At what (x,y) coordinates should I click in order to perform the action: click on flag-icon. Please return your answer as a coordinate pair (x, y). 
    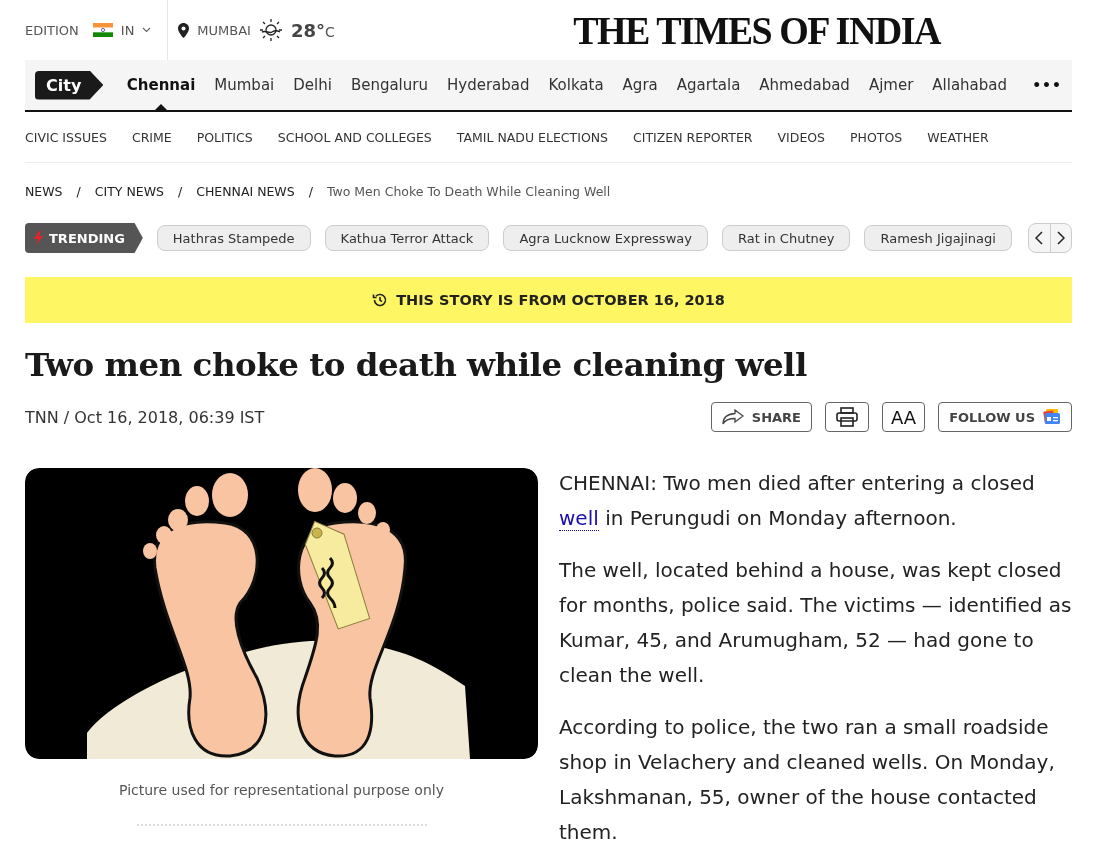
    Looking at the image, I should click on (102, 30).